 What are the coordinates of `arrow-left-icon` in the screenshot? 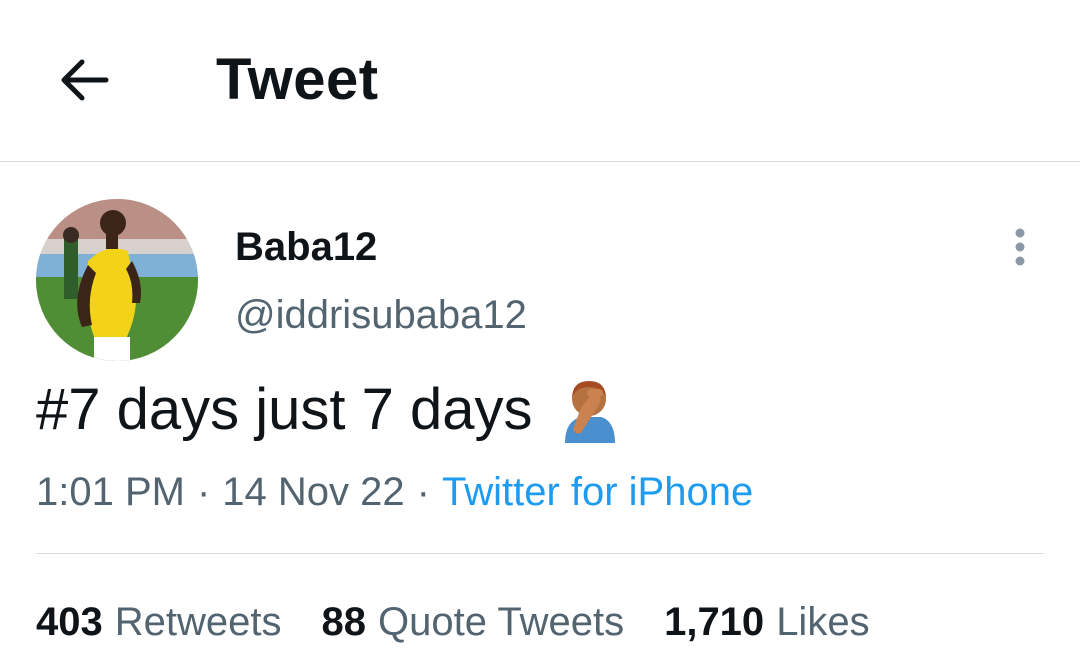 It's located at (85, 80).